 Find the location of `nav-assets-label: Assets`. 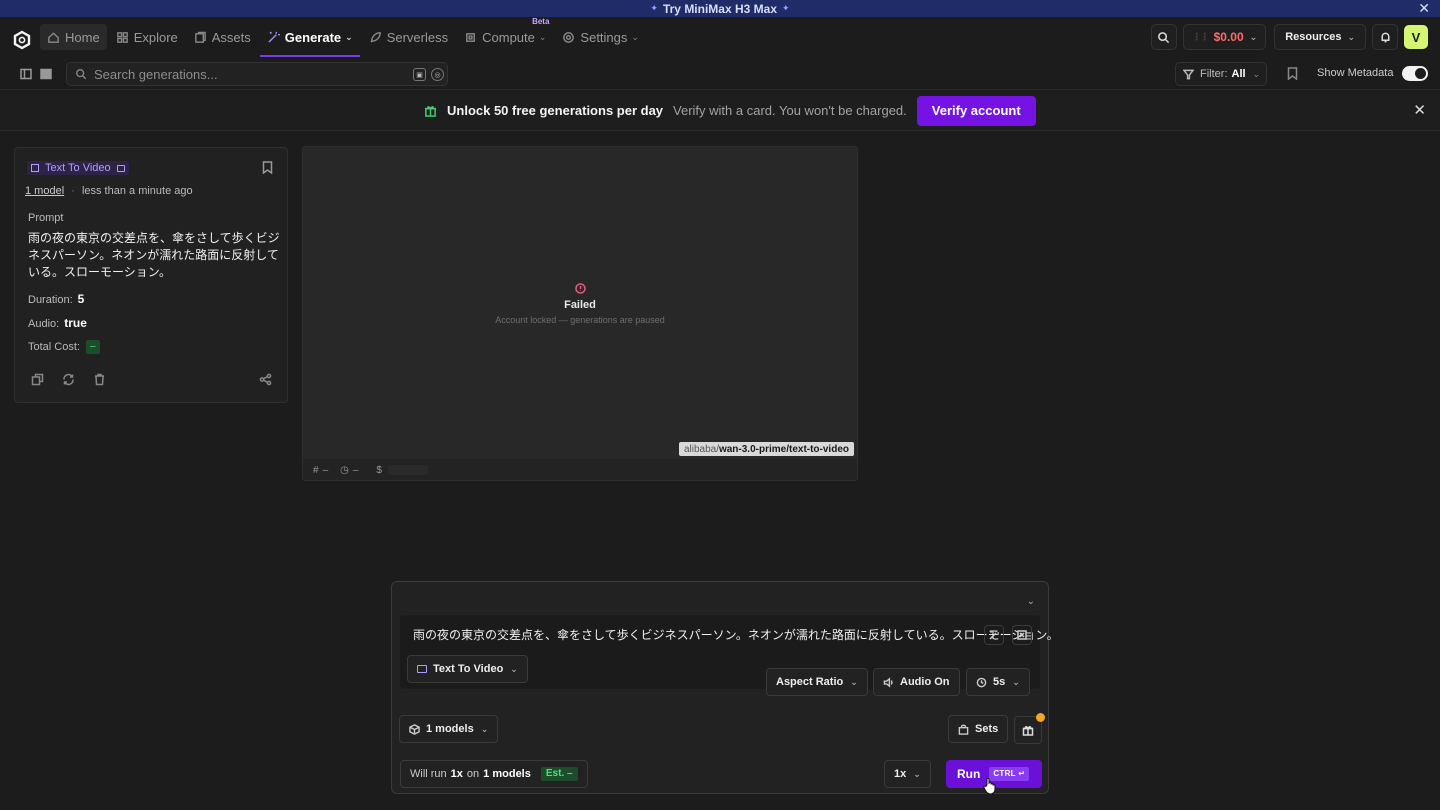

nav-assets-label: Assets is located at coordinates (231, 37).